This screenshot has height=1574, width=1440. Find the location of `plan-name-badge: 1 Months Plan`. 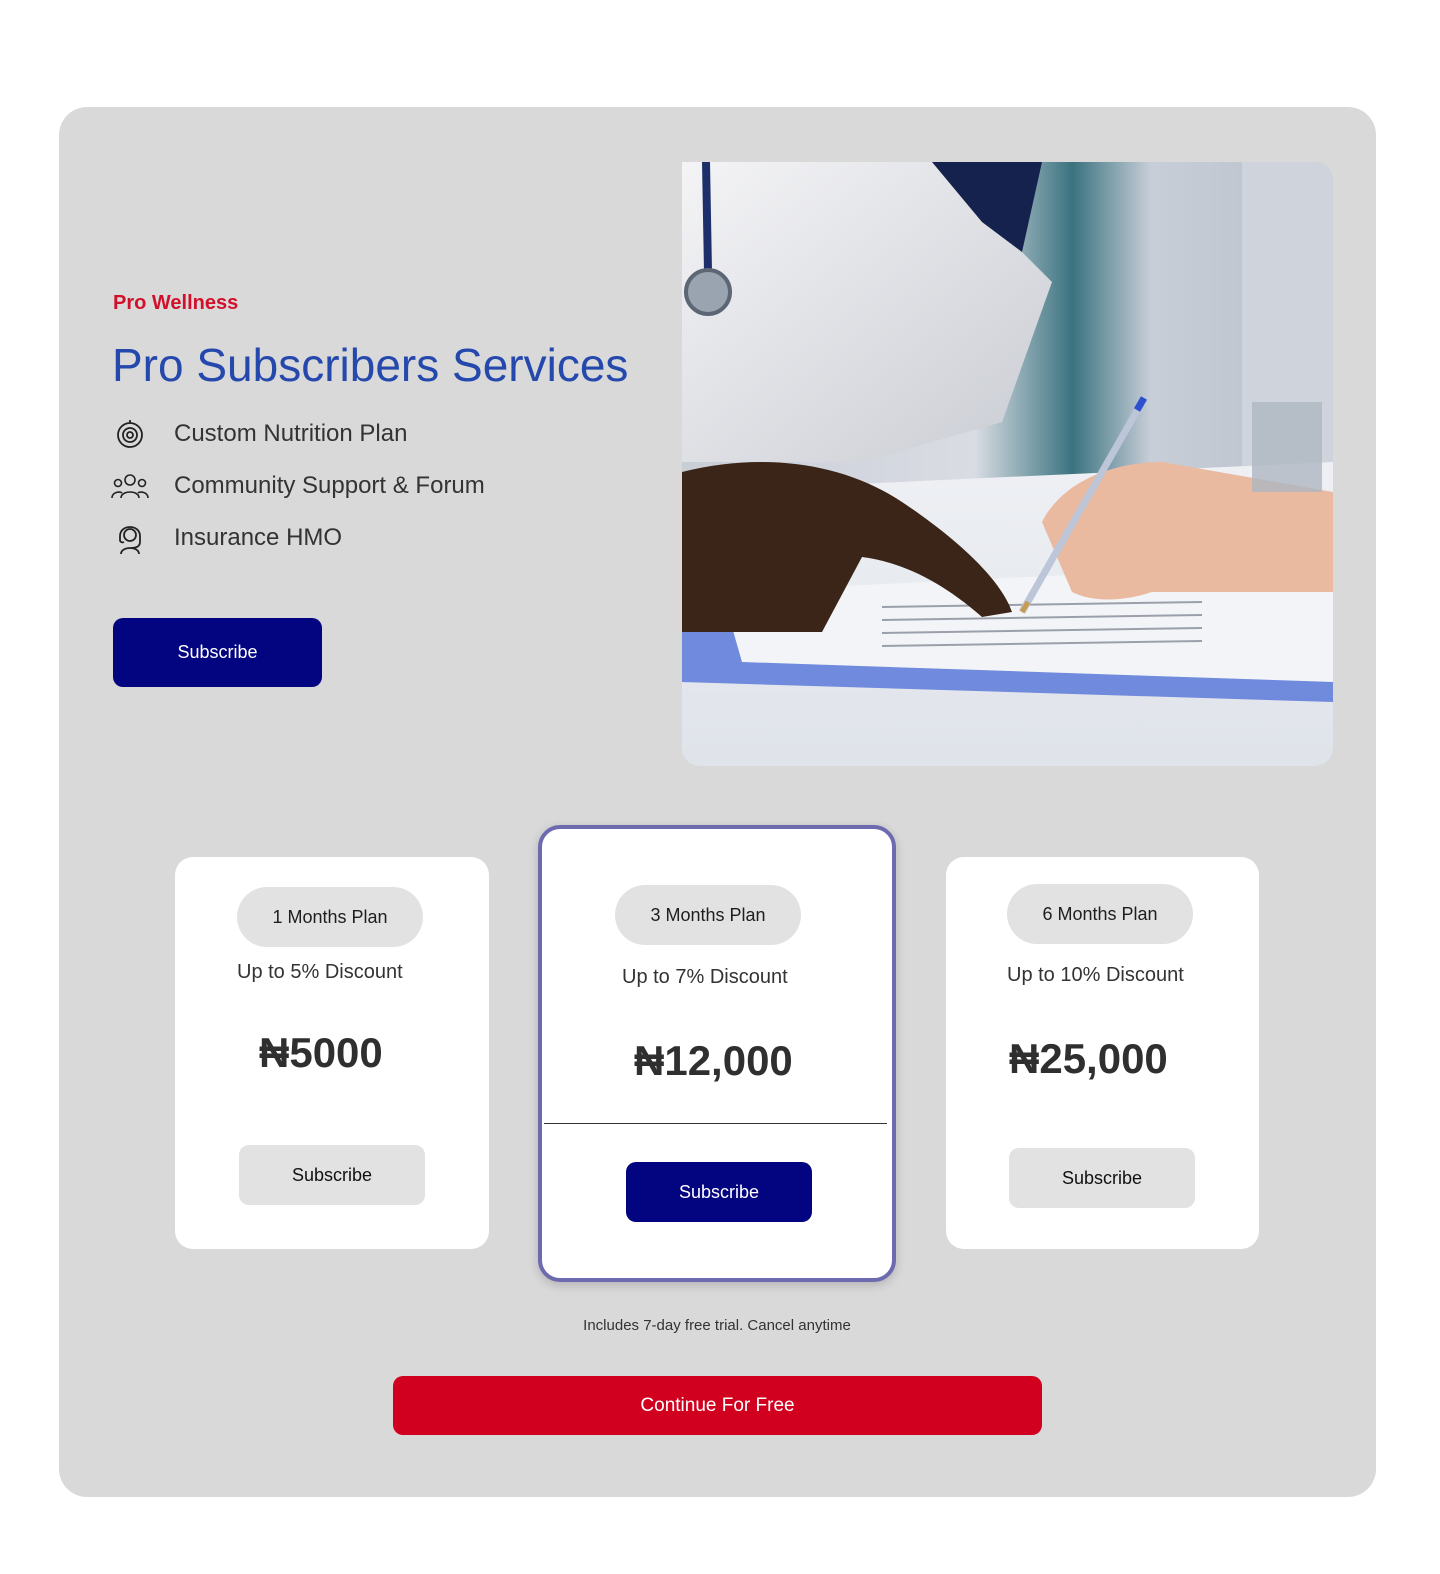

plan-name-badge: 1 Months Plan is located at coordinates (330, 917).